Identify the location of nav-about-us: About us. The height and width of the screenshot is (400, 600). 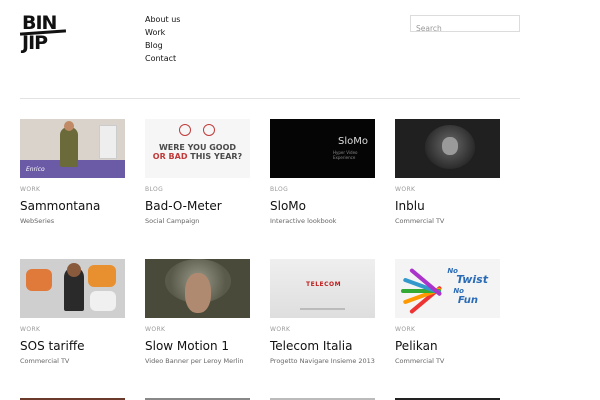
(162, 19).